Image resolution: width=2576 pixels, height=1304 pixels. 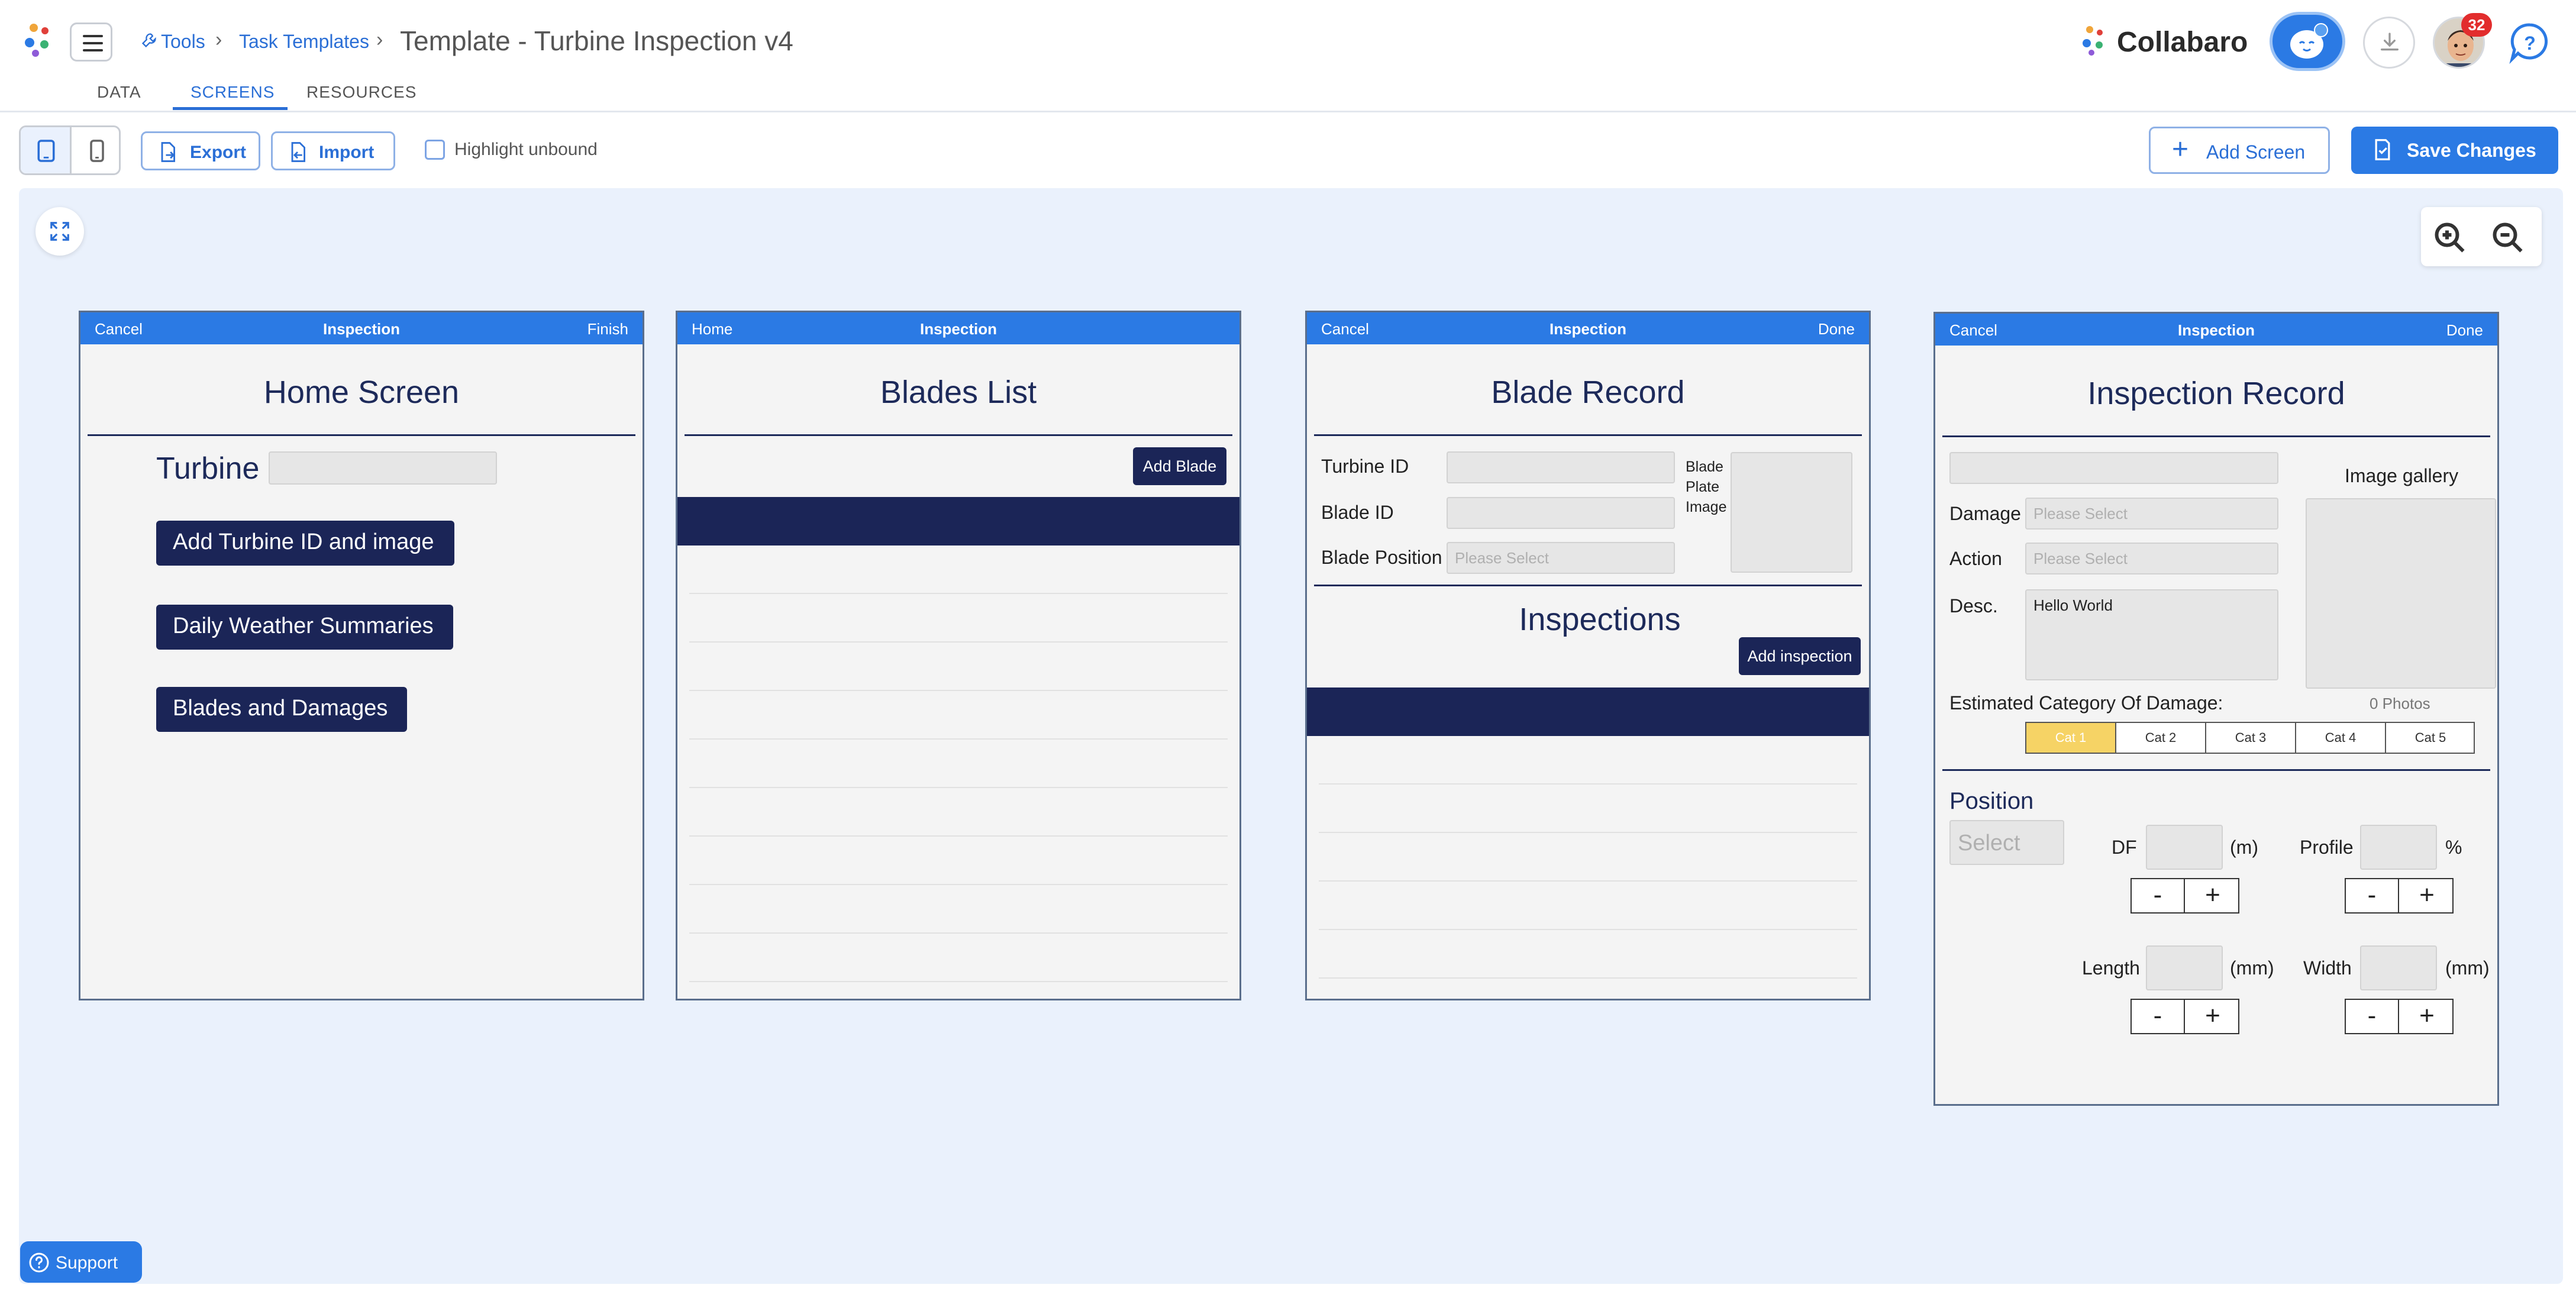 I want to click on category-option-3: Cat 3, so click(x=2251, y=738).